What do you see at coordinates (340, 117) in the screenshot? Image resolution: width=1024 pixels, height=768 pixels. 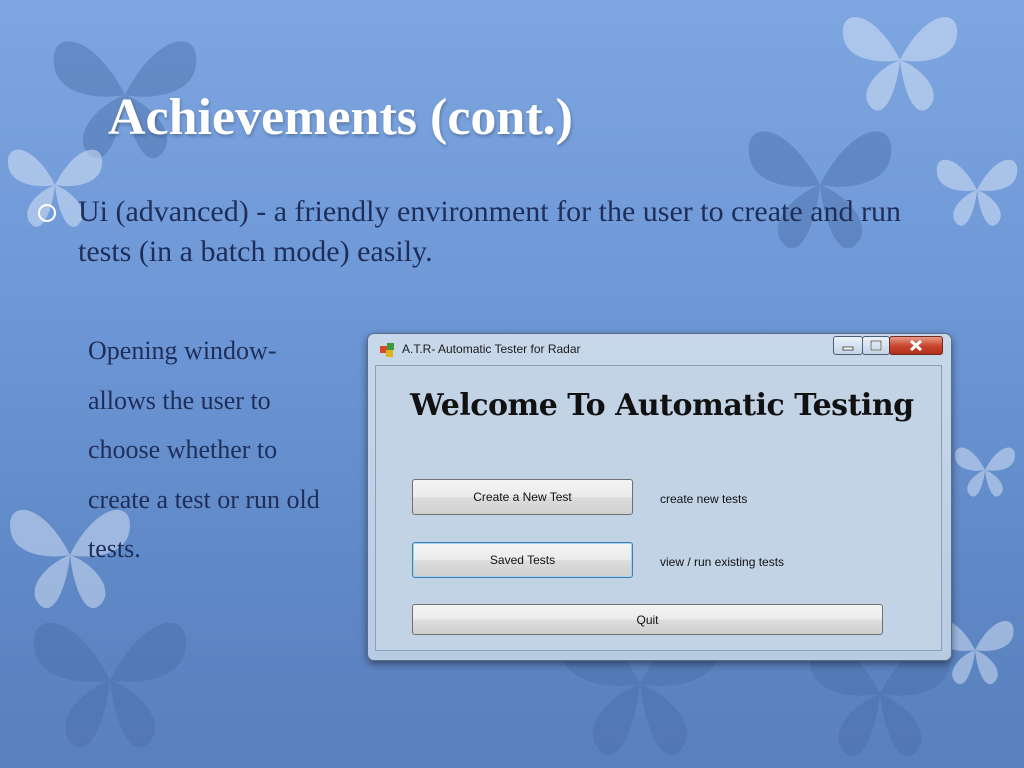 I see `slide-title: Achievements (cont.)` at bounding box center [340, 117].